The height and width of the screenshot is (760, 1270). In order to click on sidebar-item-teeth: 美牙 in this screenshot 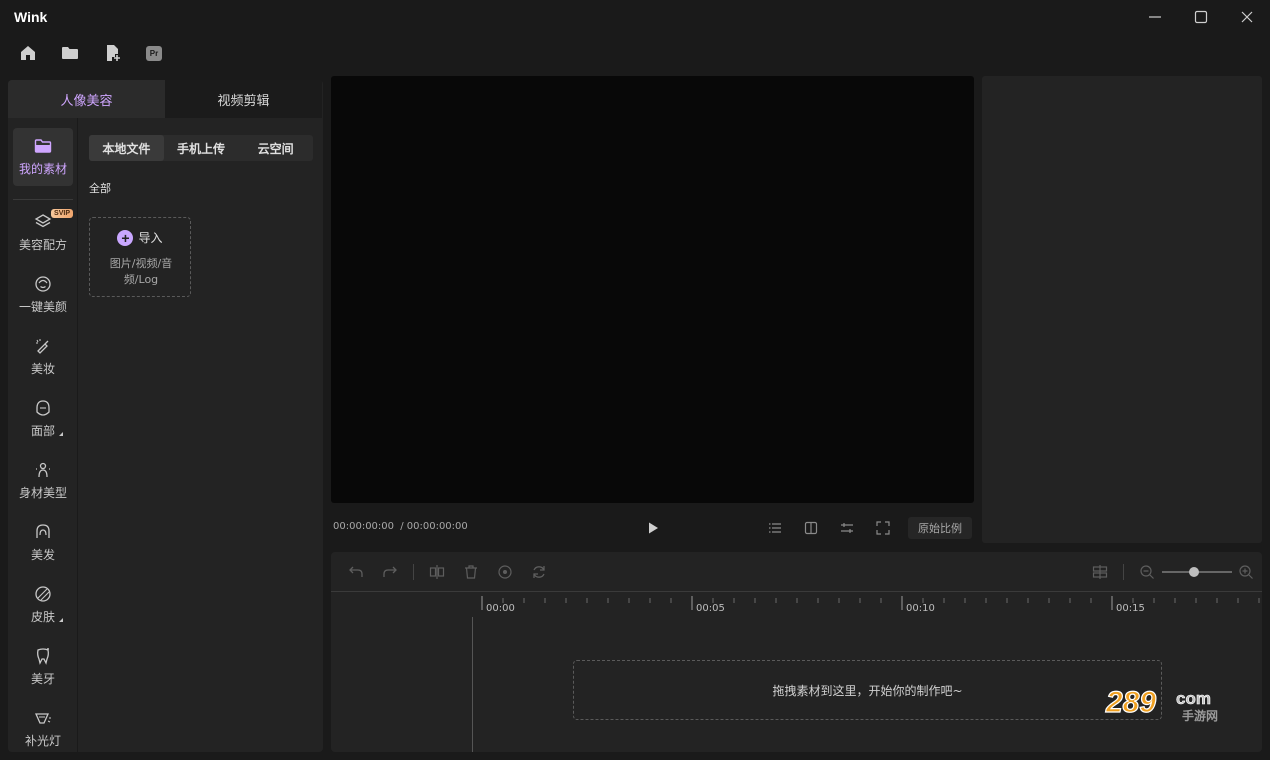, I will do `click(43, 667)`.